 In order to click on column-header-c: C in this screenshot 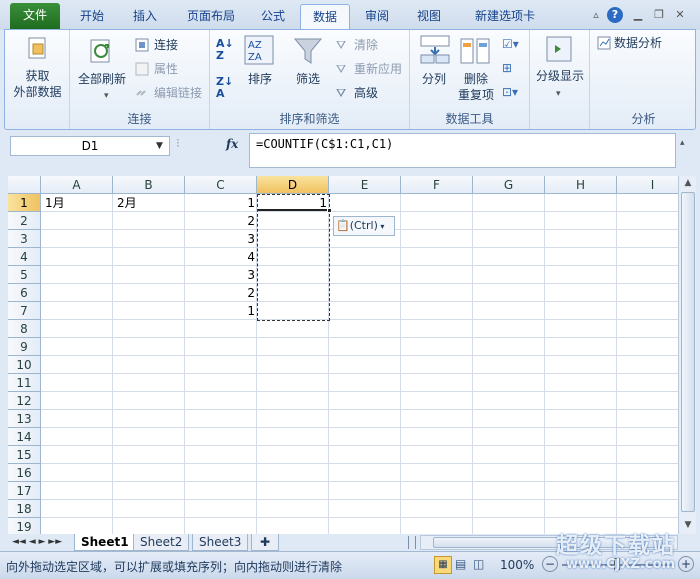, I will do `click(221, 185)`.